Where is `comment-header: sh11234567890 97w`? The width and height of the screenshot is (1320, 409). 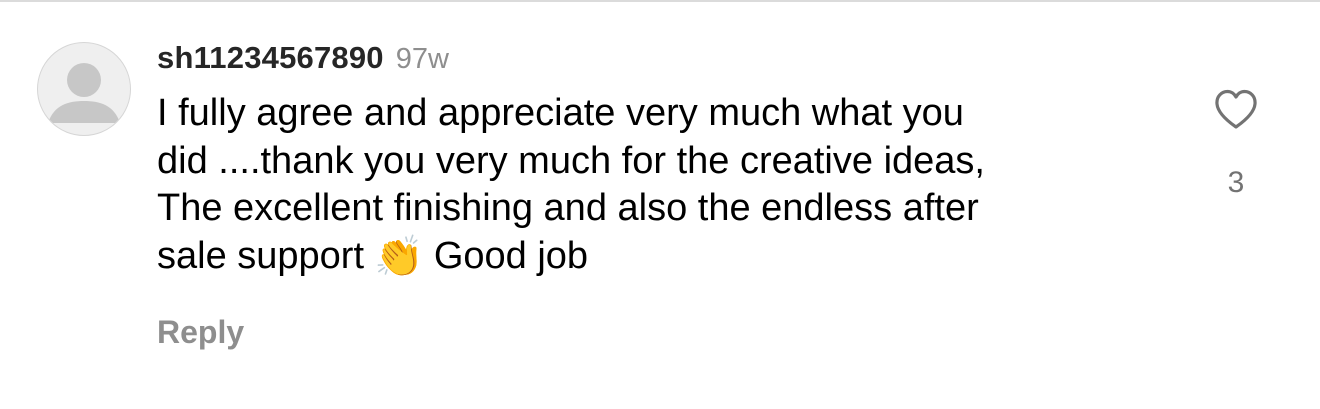
comment-header: sh11234567890 97w is located at coordinates (652, 64).